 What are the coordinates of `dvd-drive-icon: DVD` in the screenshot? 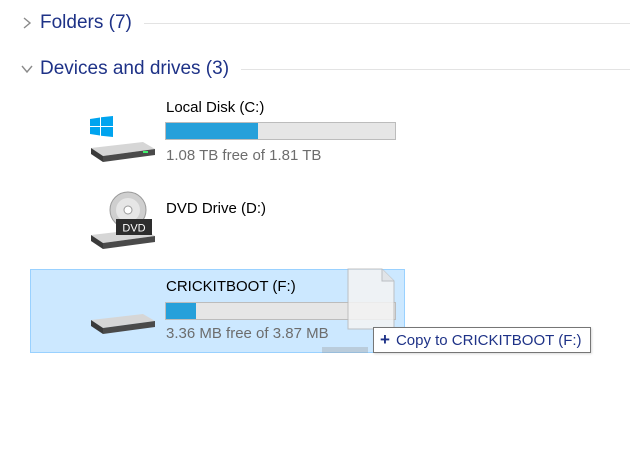 It's located at (123, 220).